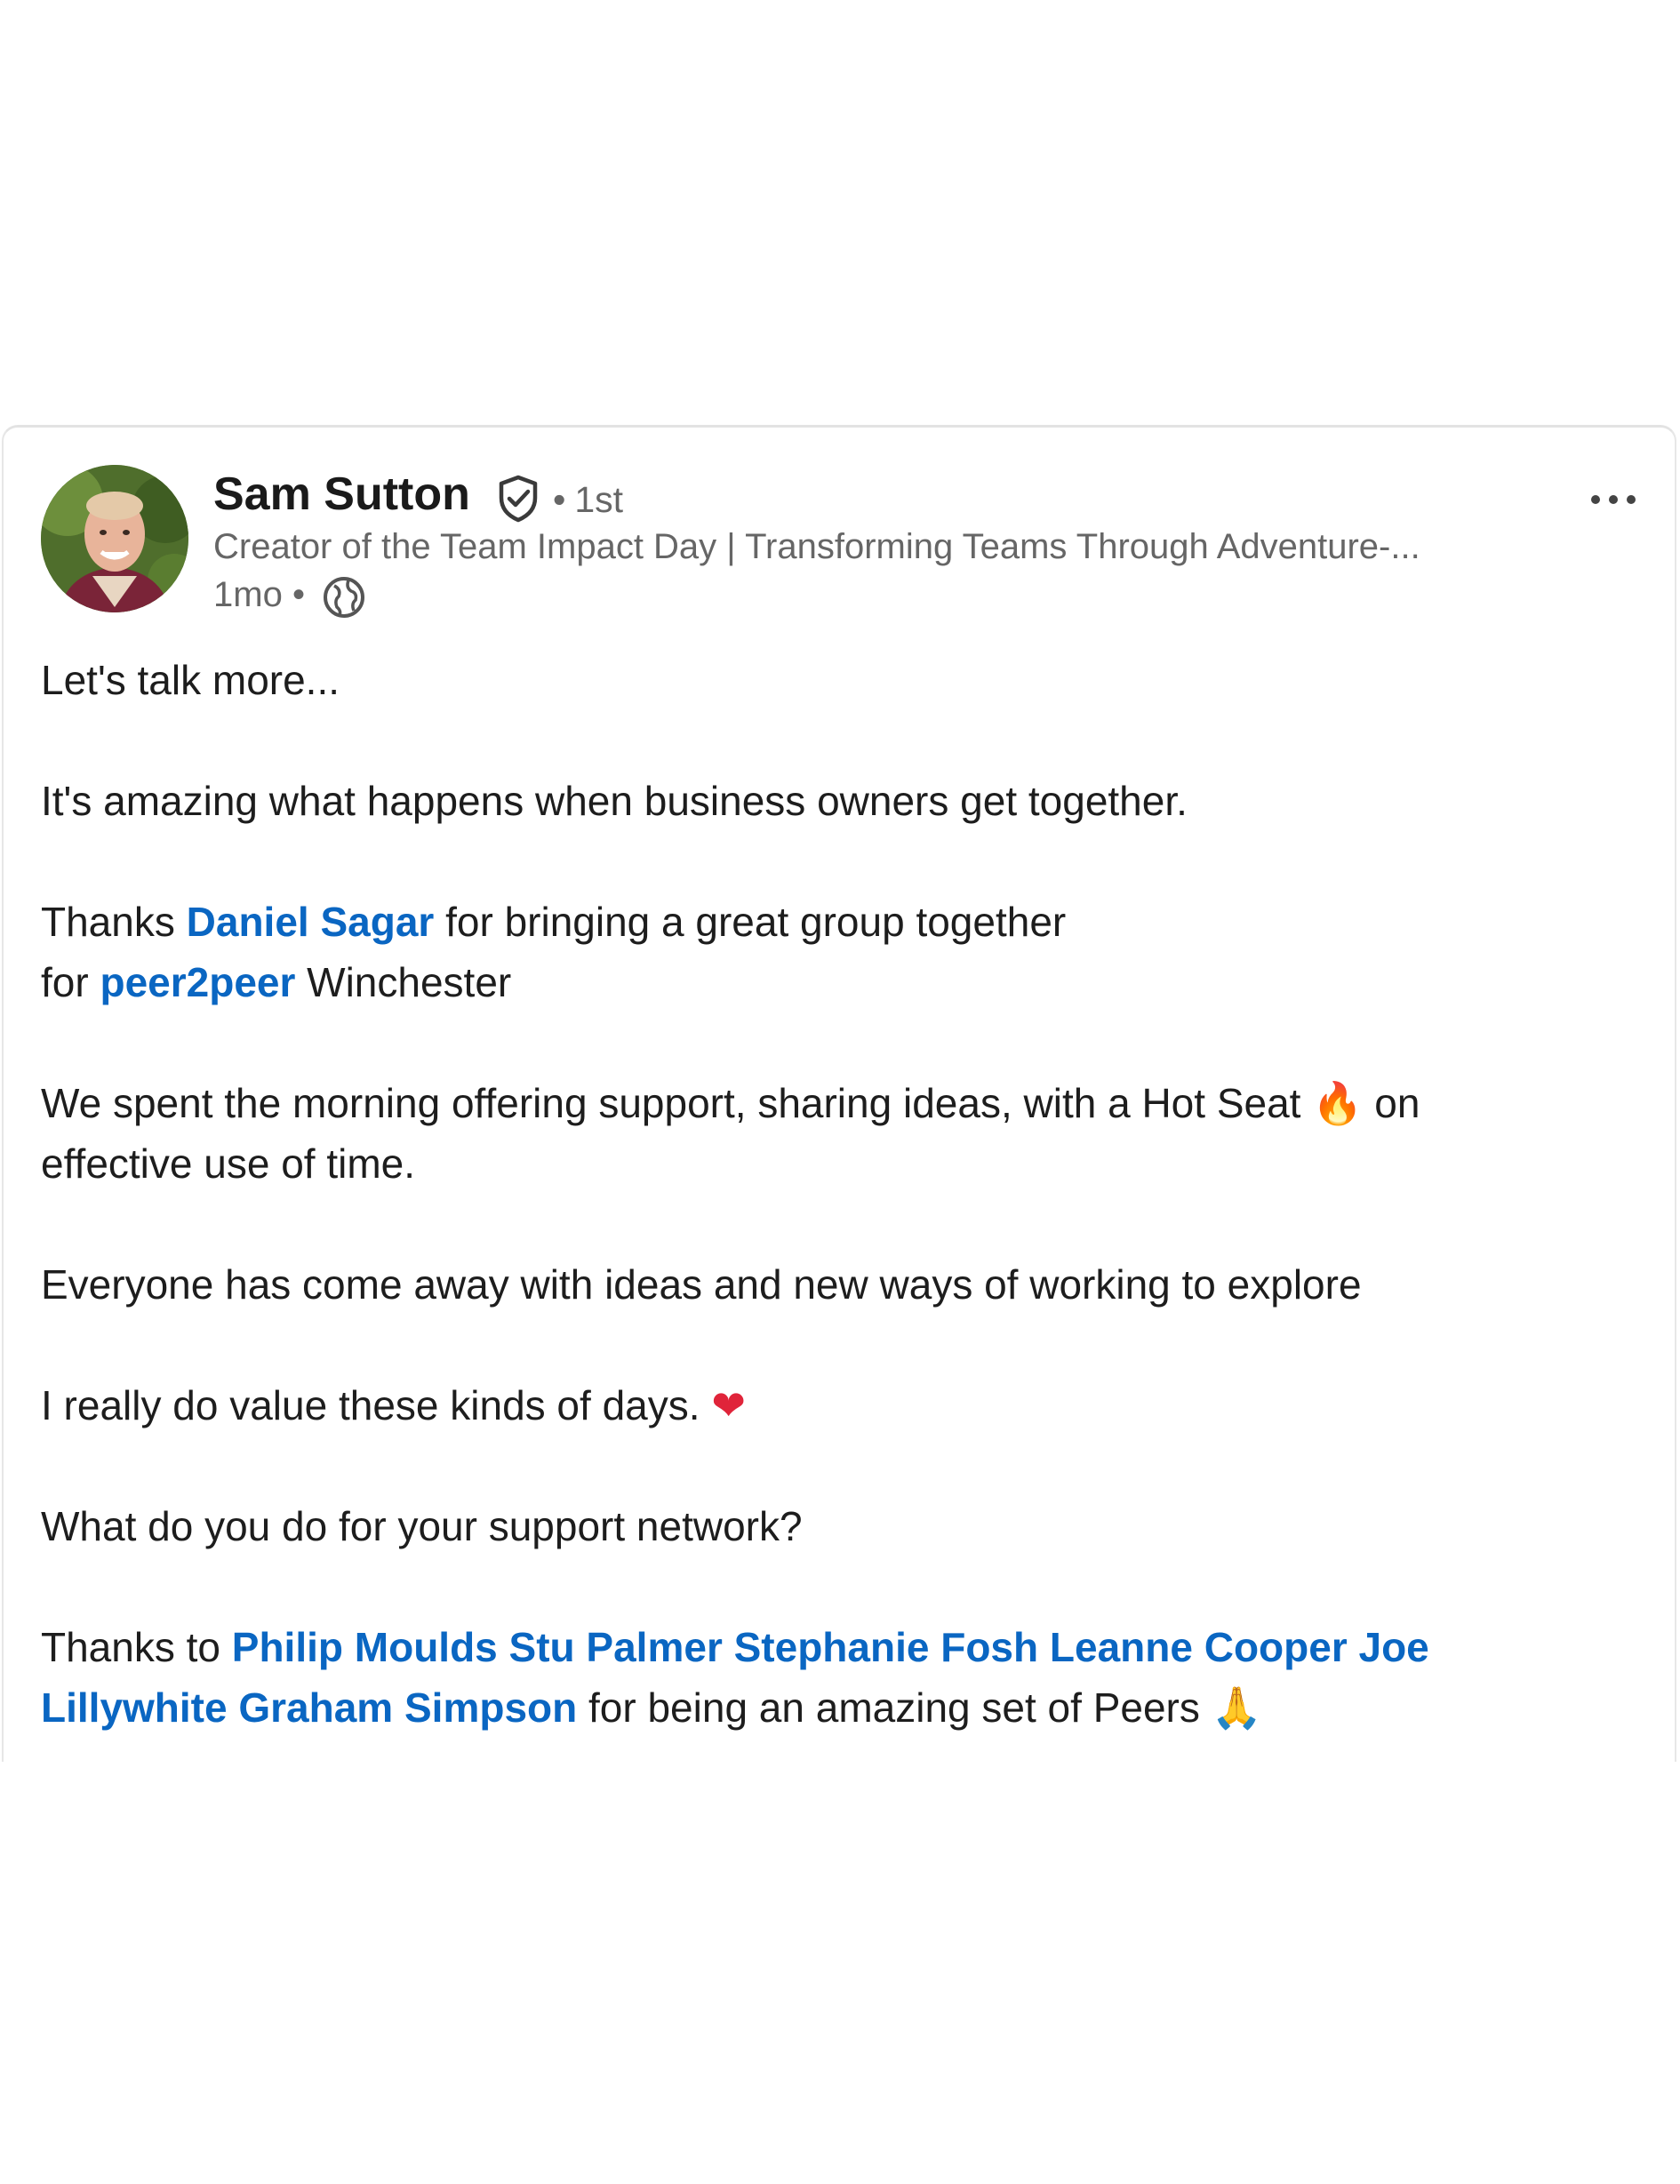 The width and height of the screenshot is (1680, 2184). What do you see at coordinates (114, 922) in the screenshot?
I see `text-span: Thanks` at bounding box center [114, 922].